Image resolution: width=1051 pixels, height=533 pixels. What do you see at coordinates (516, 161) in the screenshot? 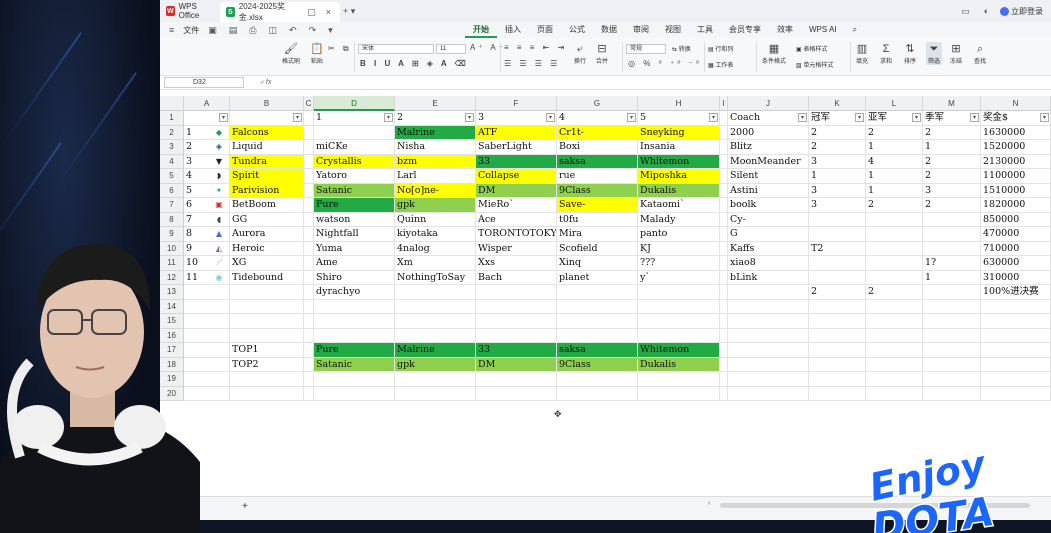
I see `cell-f4: 33` at bounding box center [516, 161].